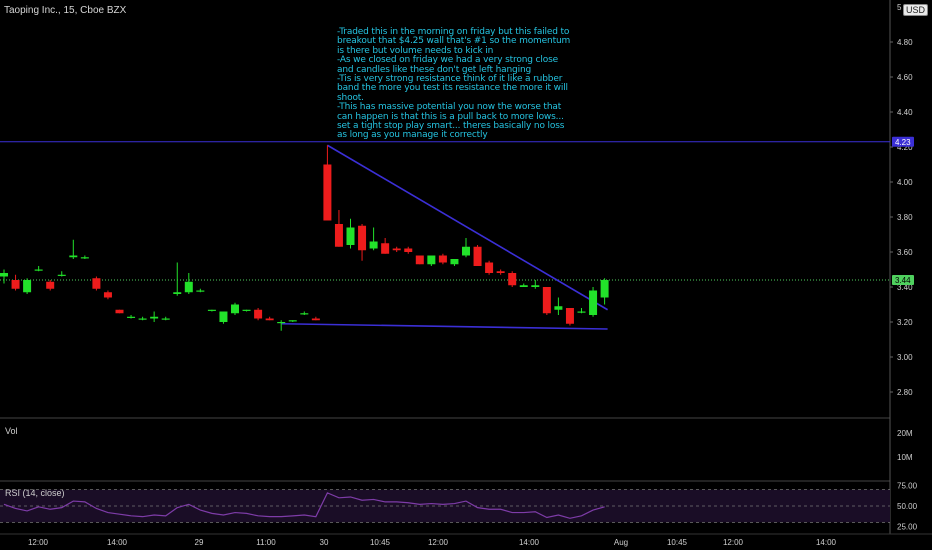 The width and height of the screenshot is (932, 550). Describe the element at coordinates (916, 10) in the screenshot. I see `currency-badge: USD` at that location.